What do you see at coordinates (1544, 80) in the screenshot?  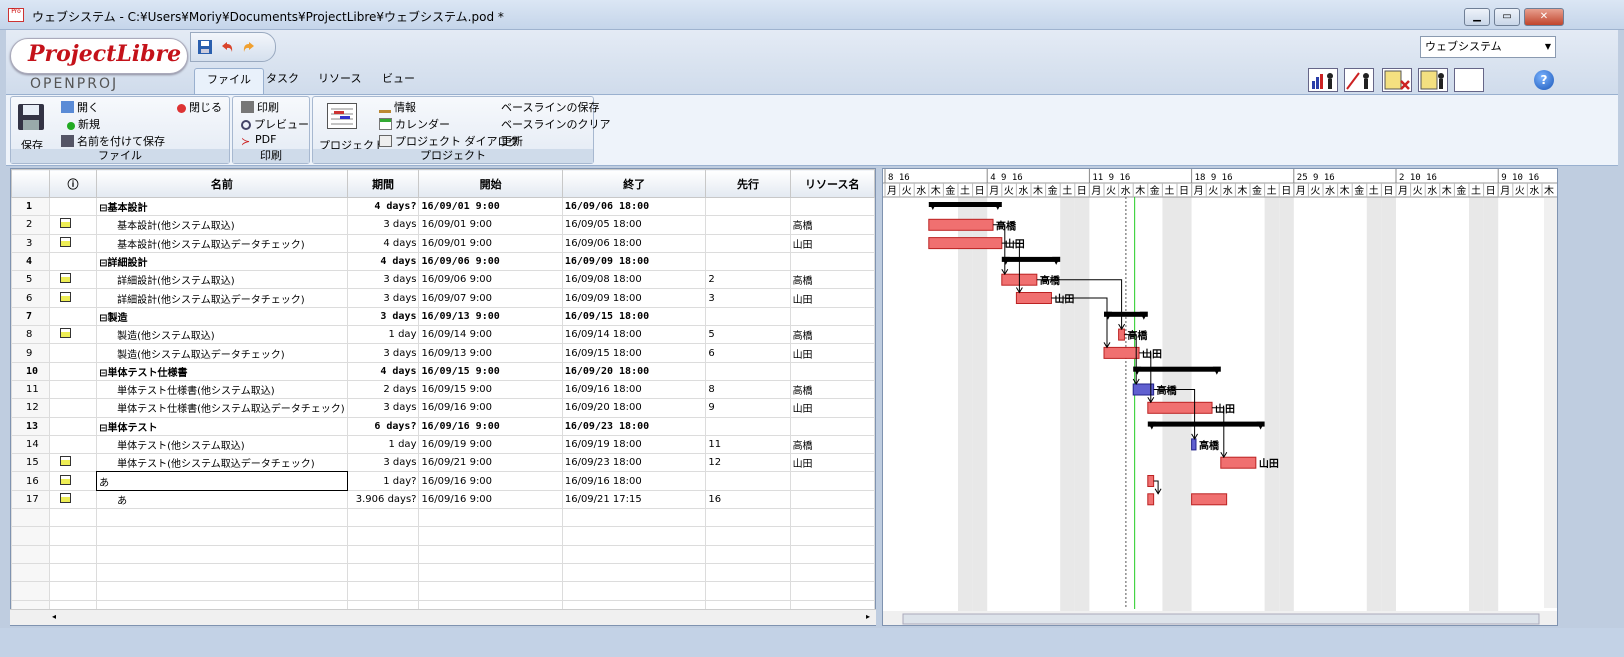 I see `help-icon: ?` at bounding box center [1544, 80].